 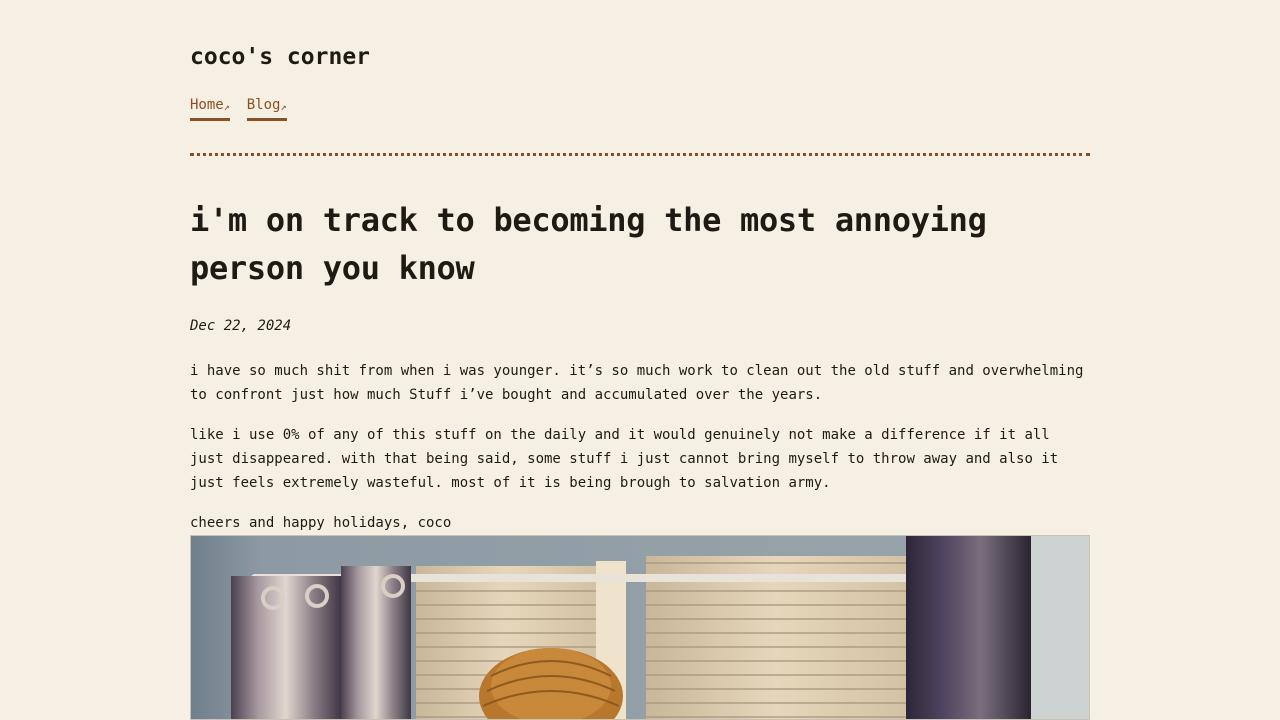 I want to click on post-date: Dec 22, 2024, so click(x=241, y=326).